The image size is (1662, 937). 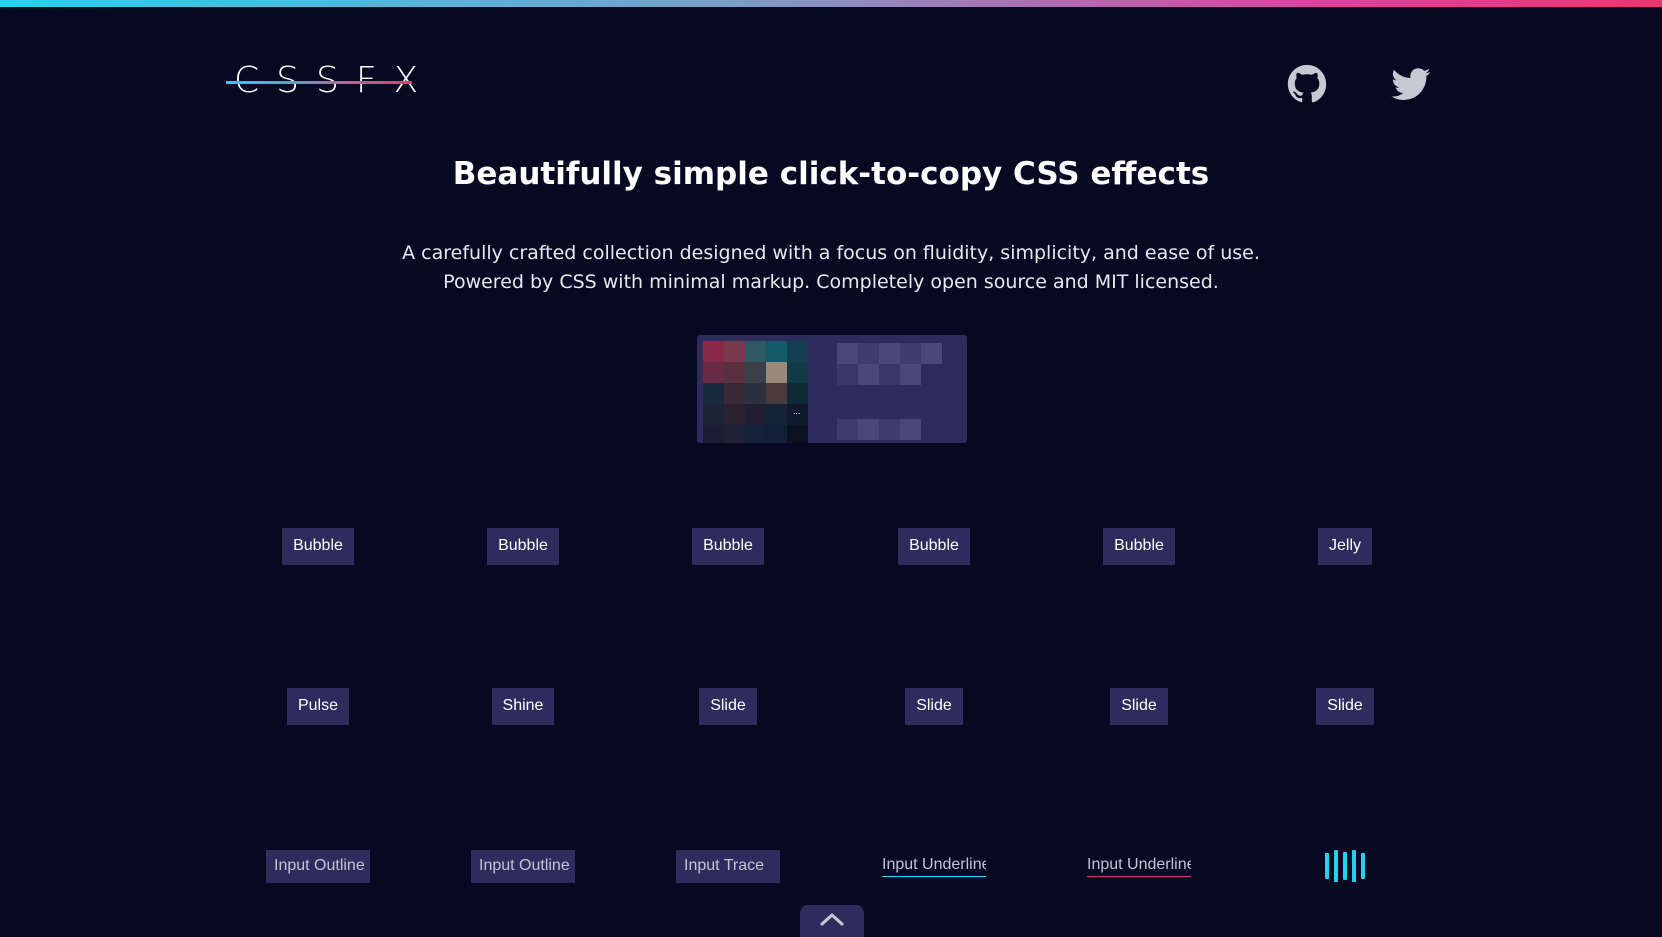 I want to click on effect-slide-2: Slide, so click(x=934, y=706).